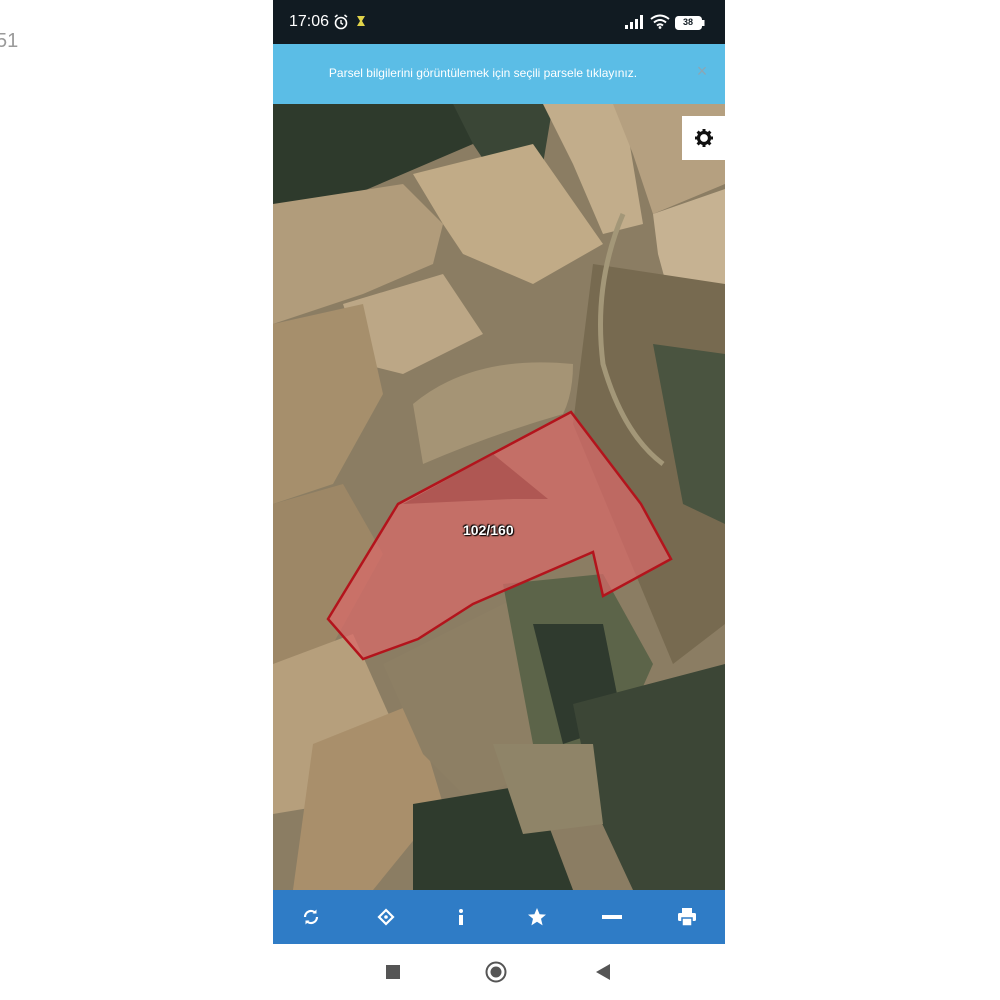  Describe the element at coordinates (603, 972) in the screenshot. I see `back-icon` at that location.